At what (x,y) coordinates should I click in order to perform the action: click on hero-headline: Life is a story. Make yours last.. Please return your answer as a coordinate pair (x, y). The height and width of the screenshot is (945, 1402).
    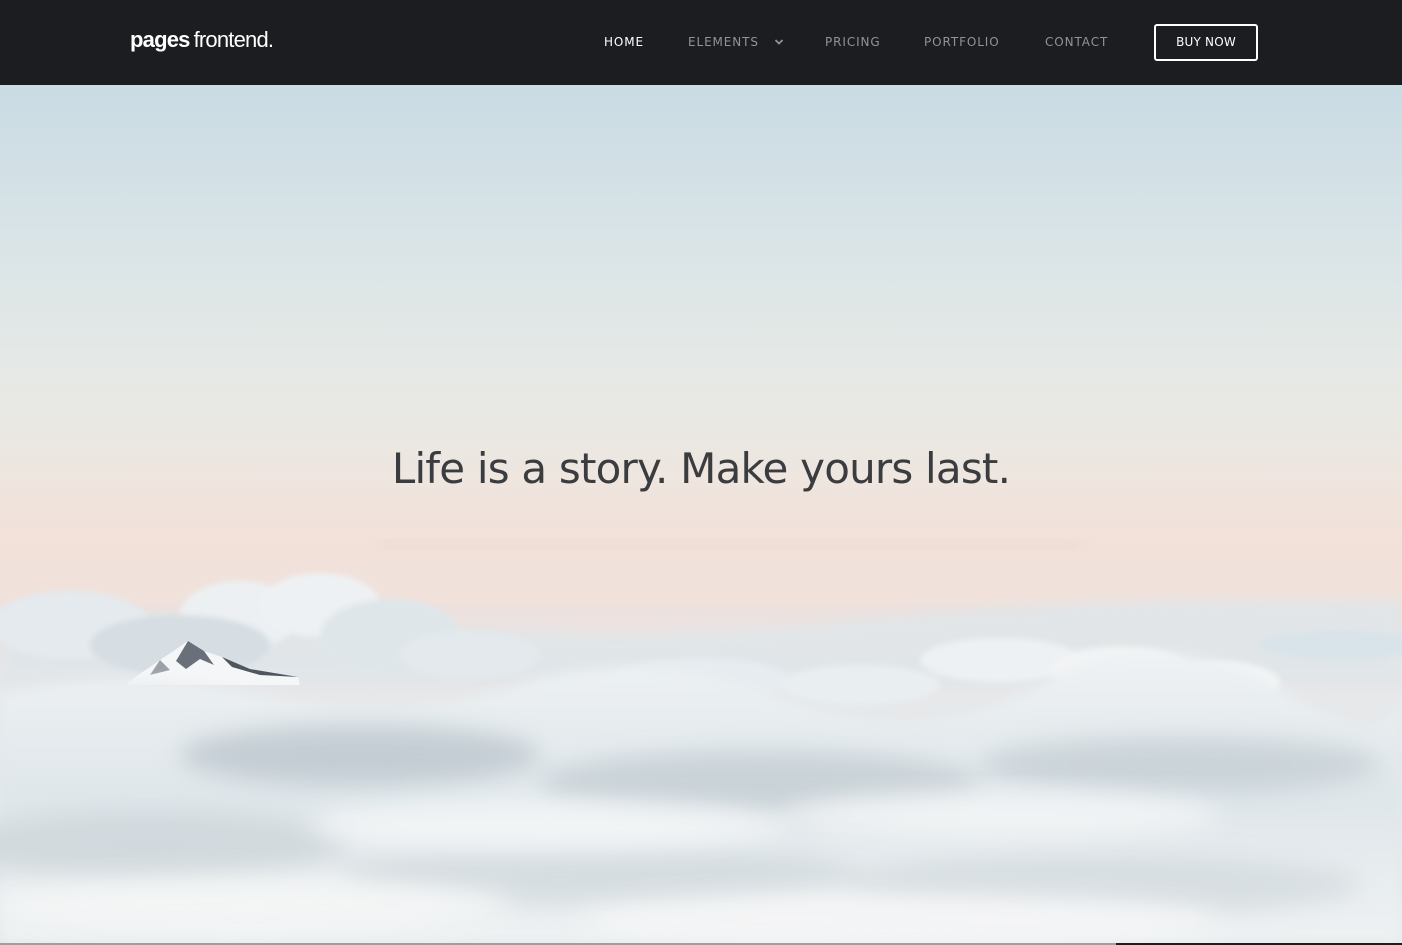
    Looking at the image, I should click on (701, 468).